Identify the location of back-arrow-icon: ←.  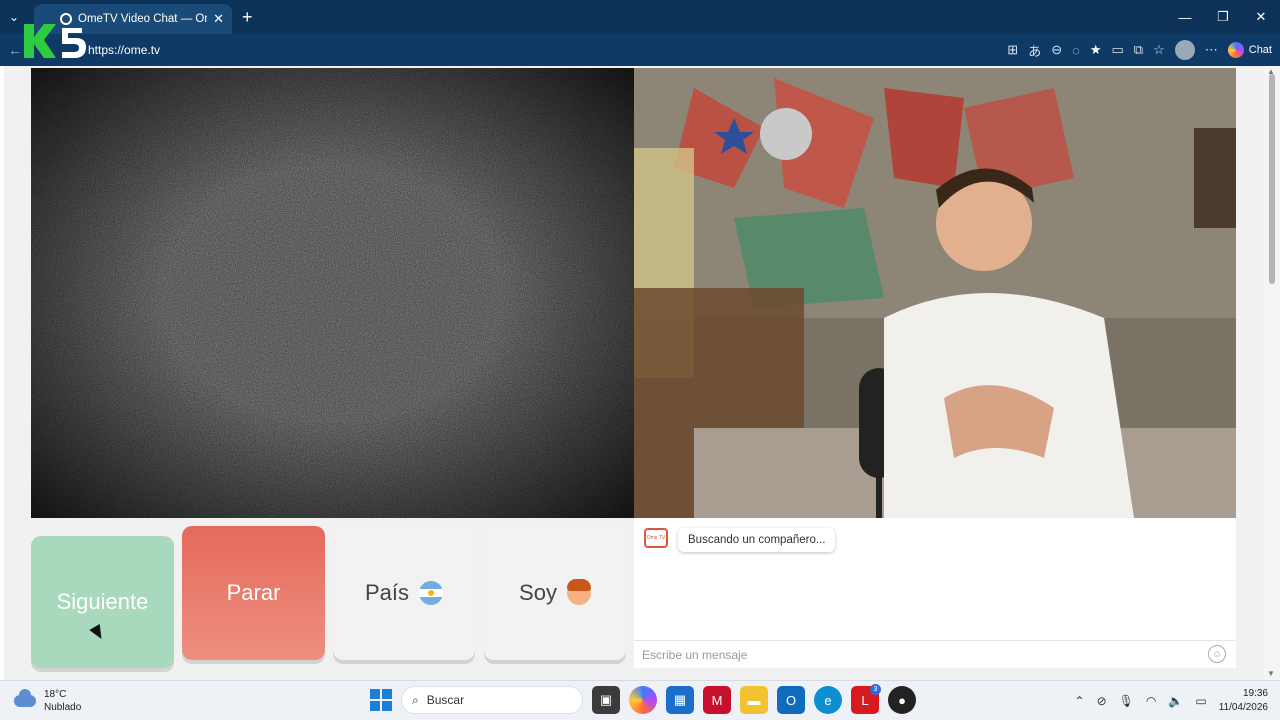
(15, 50).